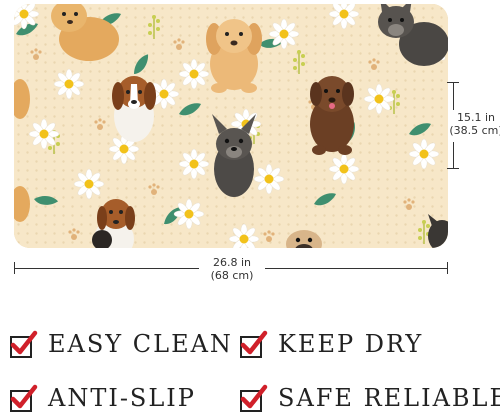  I want to click on feature-label: ANTI-SLIP, so click(122, 398).